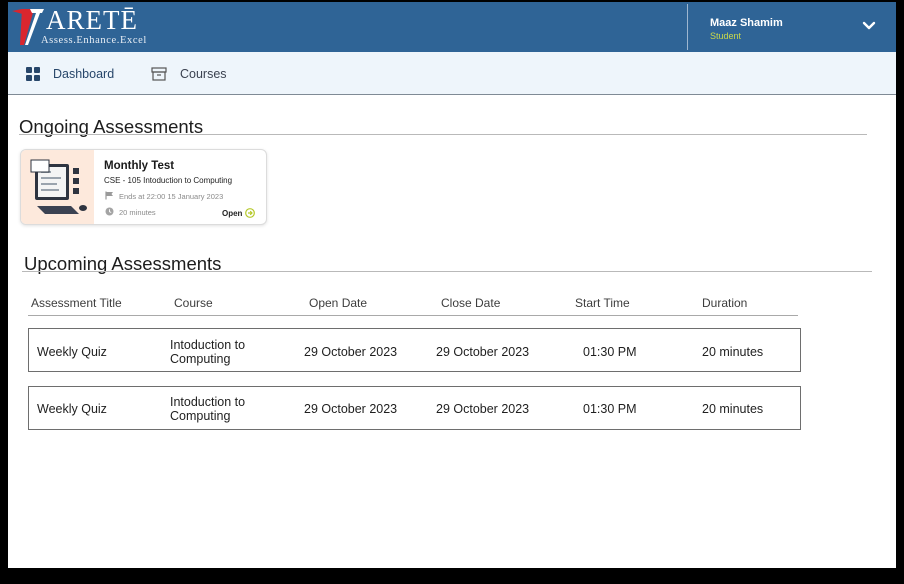 This screenshot has height=584, width=904. I want to click on card-end-time: Ends at 22:00 15 January 2023, so click(171, 196).